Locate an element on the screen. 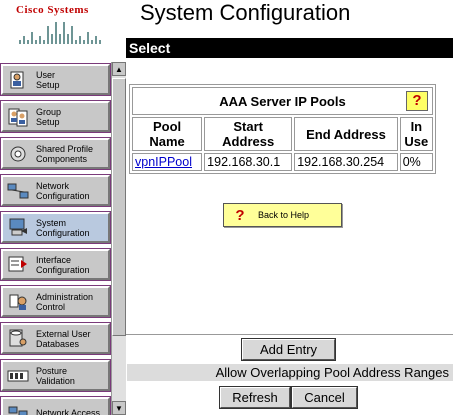 Image resolution: width=453 pixels, height=415 pixels. sidebar-item-posture-validation: Posture Validation is located at coordinates (55, 375).